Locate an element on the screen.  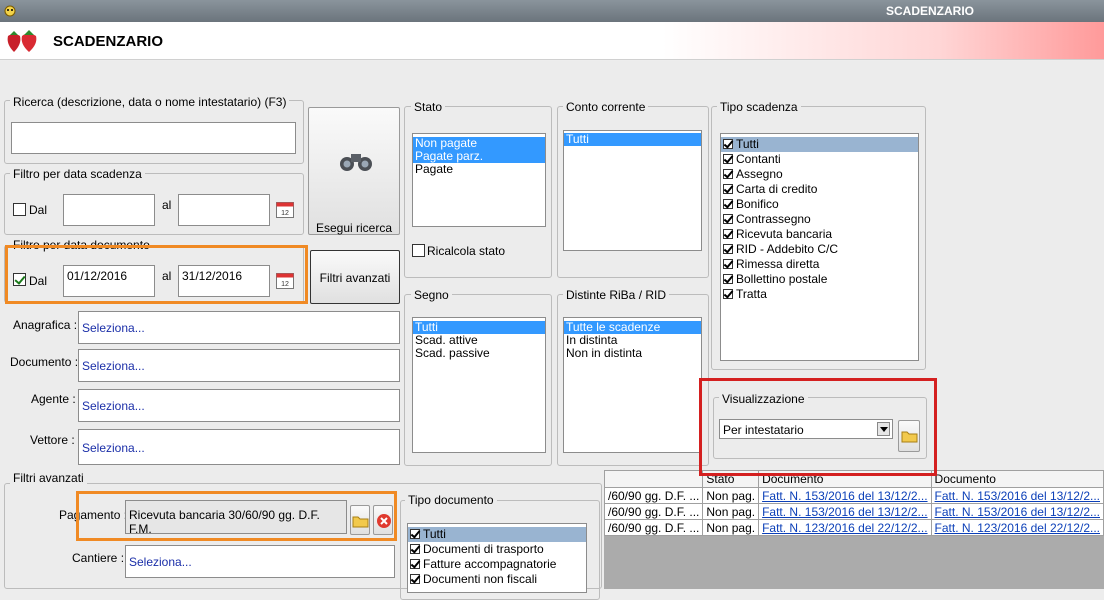
list-item: Documenti non fiscali is located at coordinates (497, 579).